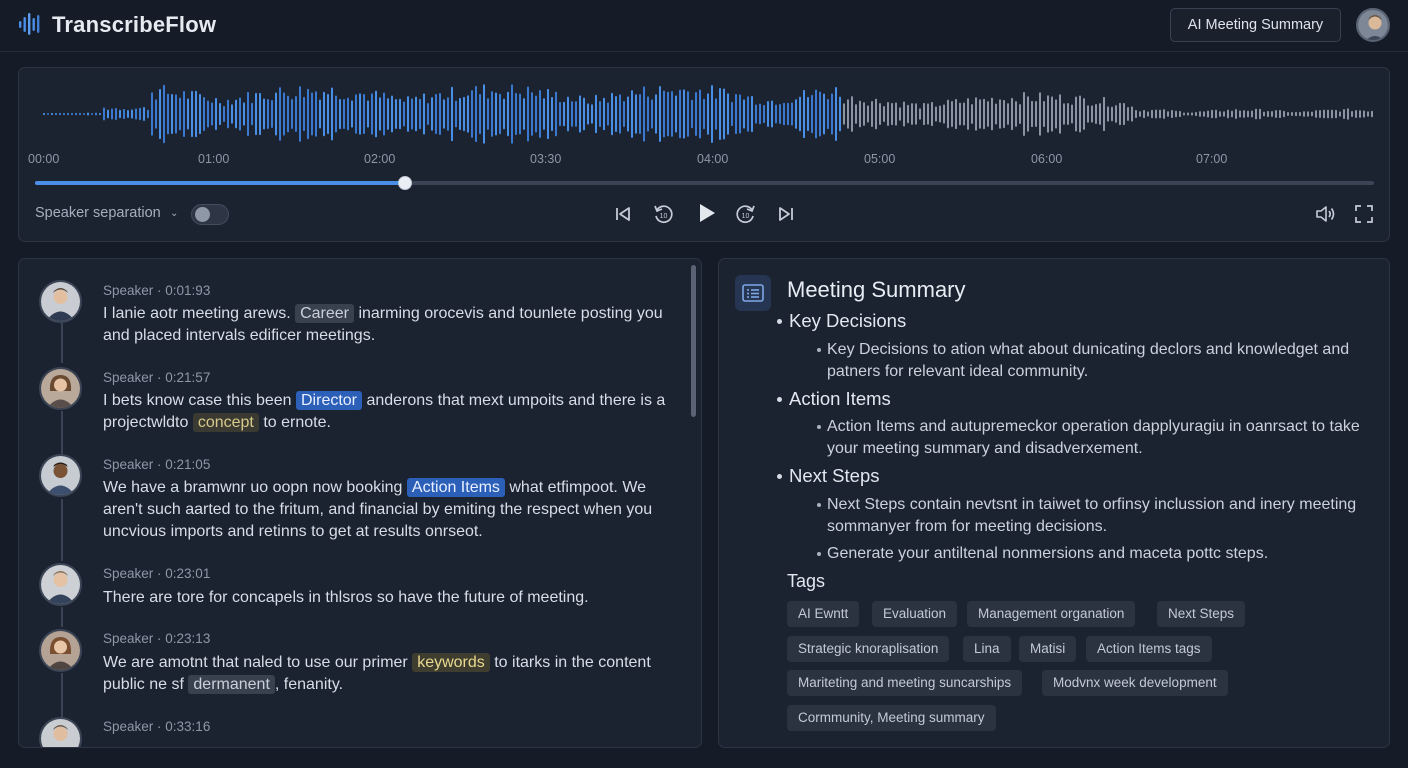 This screenshot has height=768, width=1408. Describe the element at coordinates (1201, 614) in the screenshot. I see `tag: Next Steps` at that location.